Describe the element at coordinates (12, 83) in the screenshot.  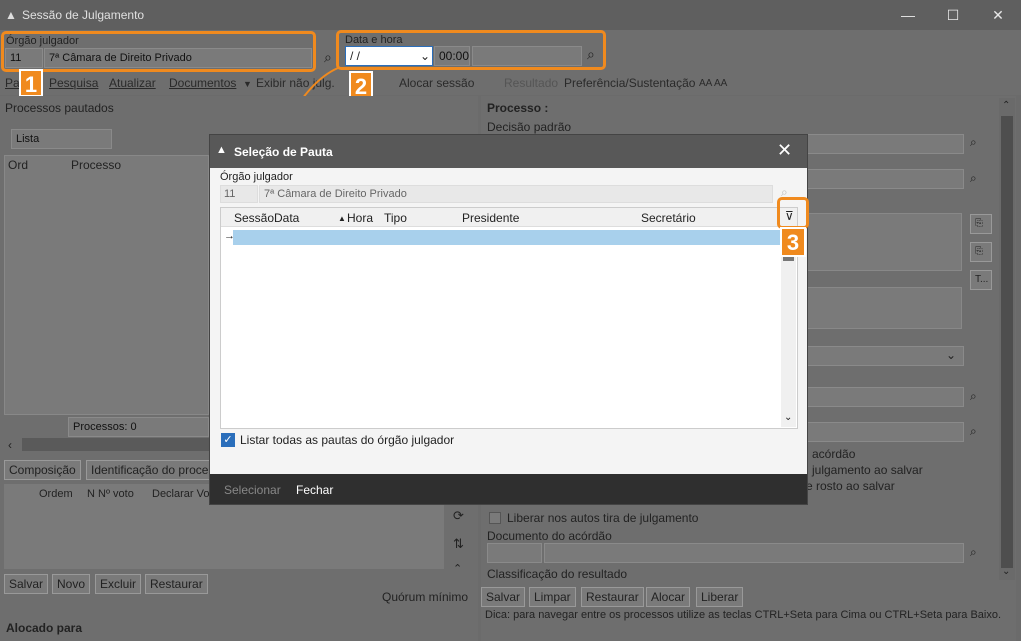
I see `pauta-button: Pa` at that location.